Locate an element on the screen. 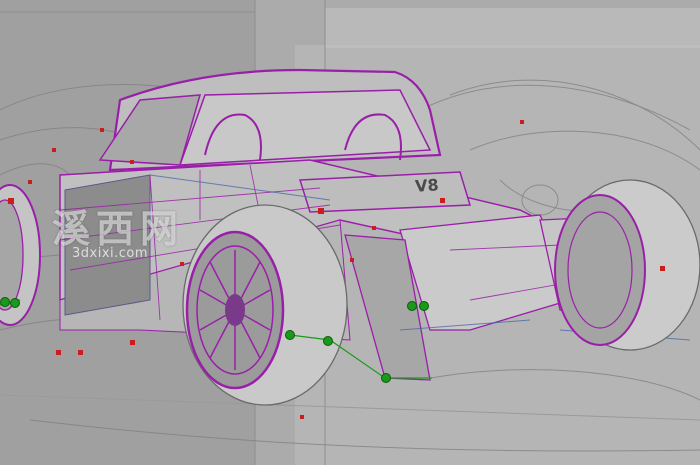 This screenshot has width=700, height=465. right-wheel is located at coordinates (627, 265).